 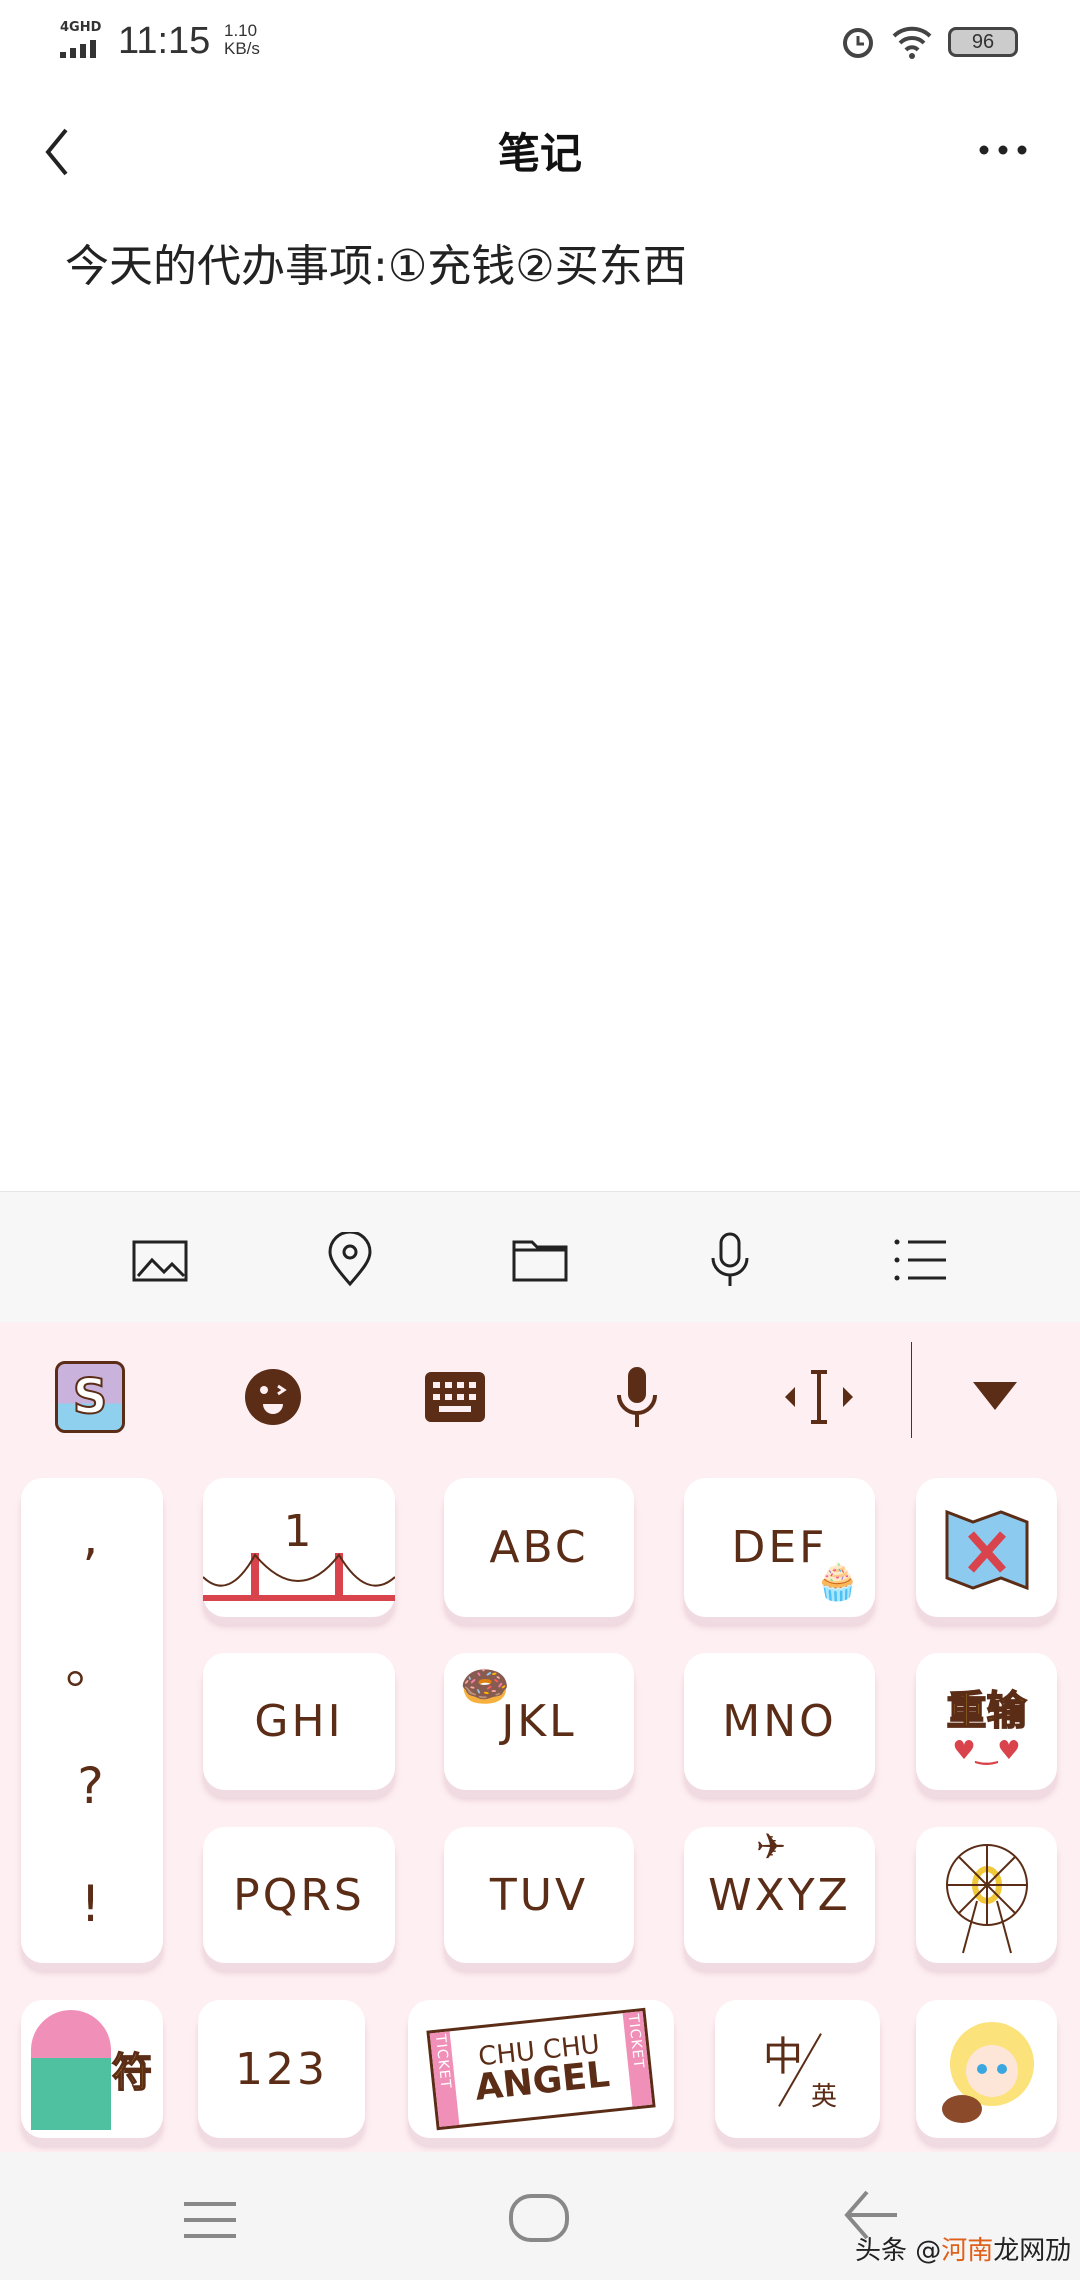 I want to click on girl-burger-sticker-icon, so click(x=987, y=2072).